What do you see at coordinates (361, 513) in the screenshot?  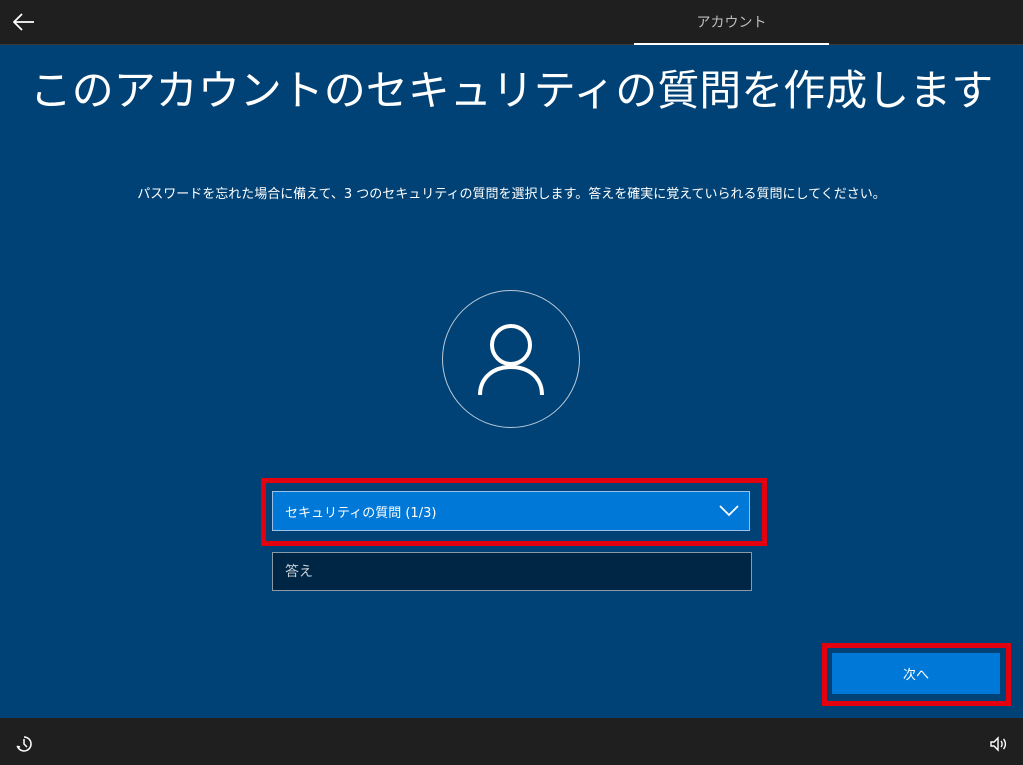 I see `security-question-value: セキュリティの質問 (1/3)` at bounding box center [361, 513].